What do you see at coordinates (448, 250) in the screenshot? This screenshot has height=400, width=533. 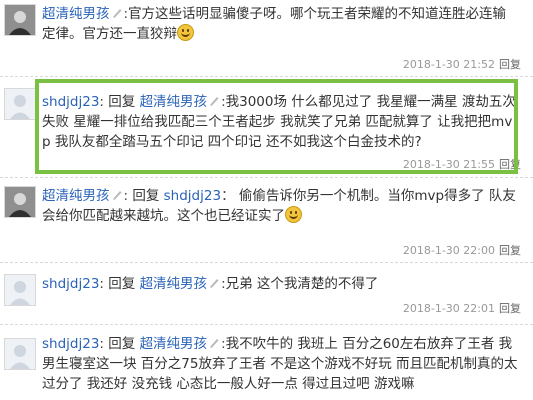 I see `timestamp: 2018-1-30 22:00` at bounding box center [448, 250].